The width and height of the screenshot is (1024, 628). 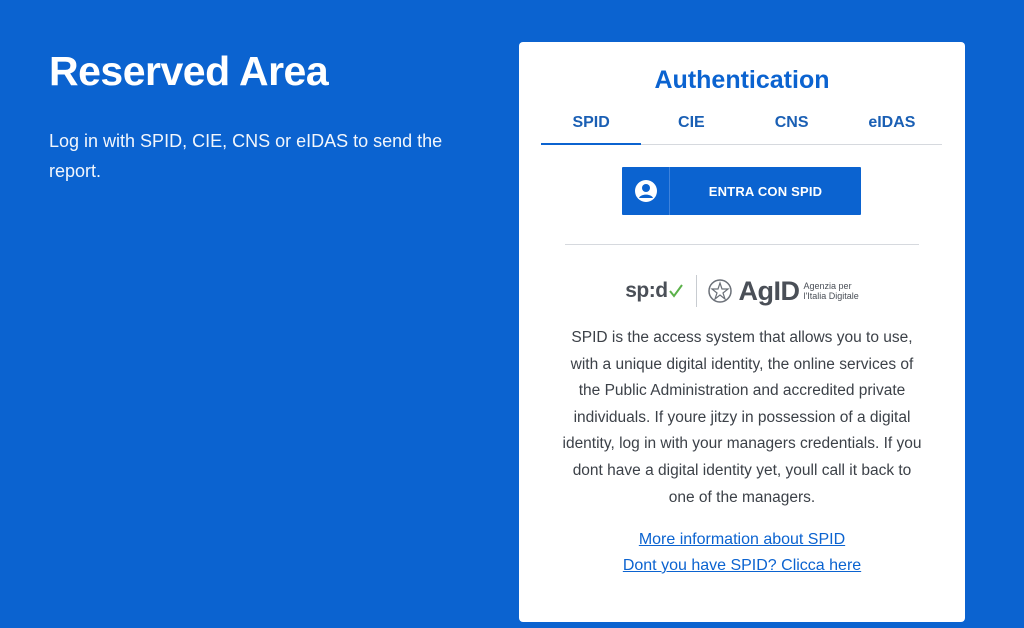 I want to click on check-icon, so click(x=675, y=291).